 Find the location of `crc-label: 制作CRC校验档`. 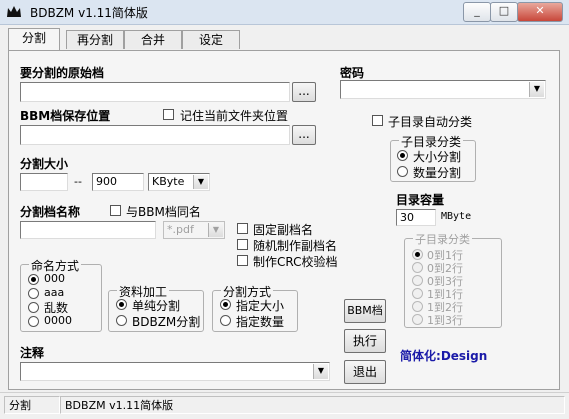

crc-label: 制作CRC校验档 is located at coordinates (295, 262).